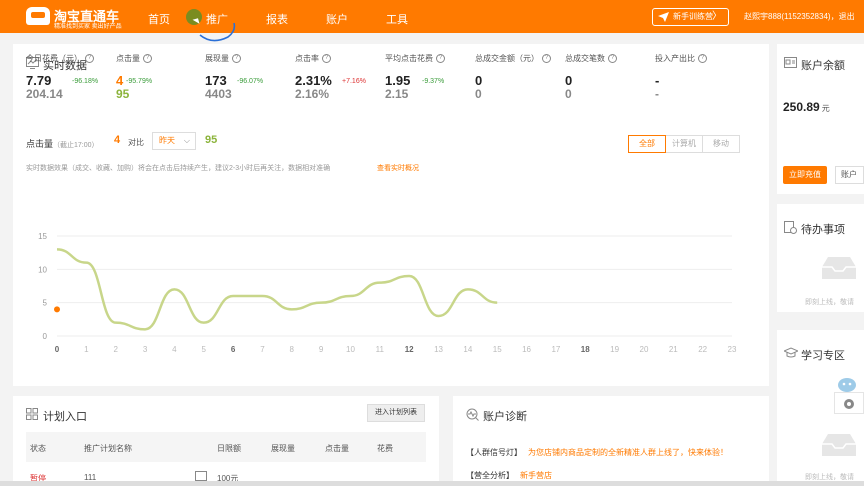 The image size is (864, 486). I want to click on x-tick-label: 19, so click(614, 349).